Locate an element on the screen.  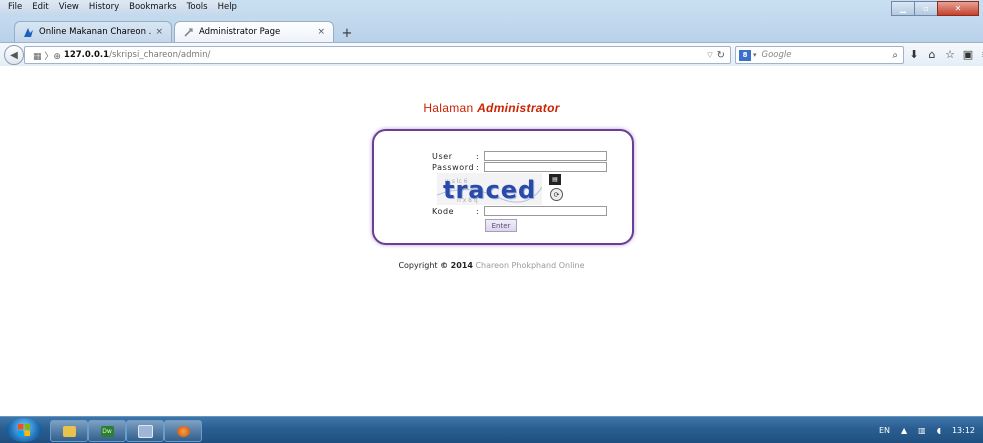
search-placeholder: Google is located at coordinates (776, 55).